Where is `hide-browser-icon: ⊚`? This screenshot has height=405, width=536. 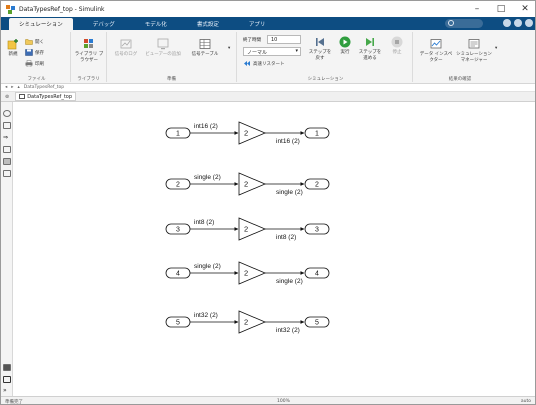
hide-browser-icon: ⊚ is located at coordinates (7, 97).